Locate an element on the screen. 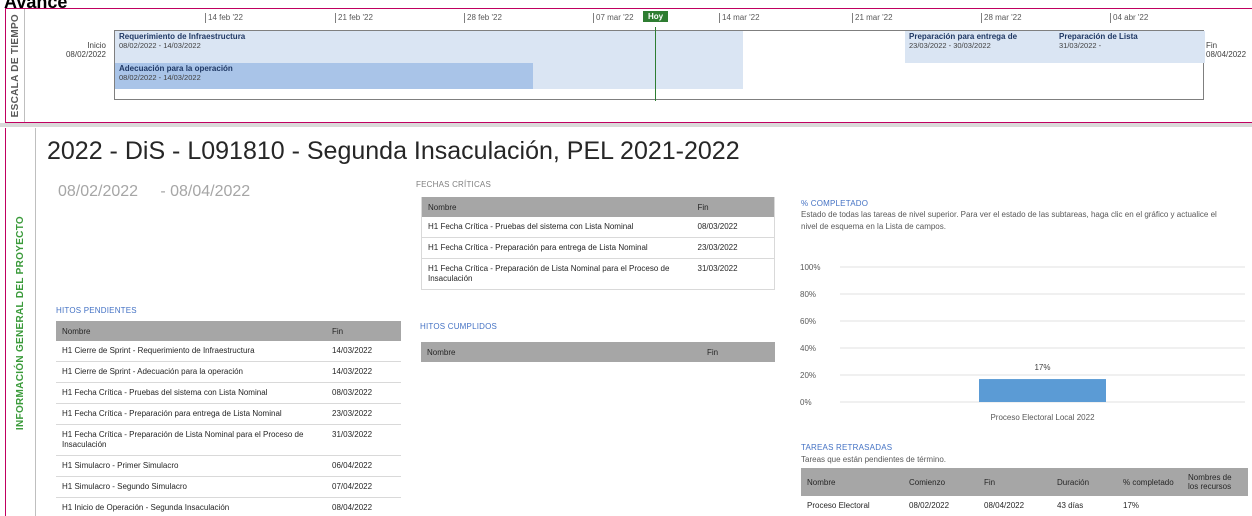  late-tasks-description: Tareas que están pendientes de término. is located at coordinates (873, 459).